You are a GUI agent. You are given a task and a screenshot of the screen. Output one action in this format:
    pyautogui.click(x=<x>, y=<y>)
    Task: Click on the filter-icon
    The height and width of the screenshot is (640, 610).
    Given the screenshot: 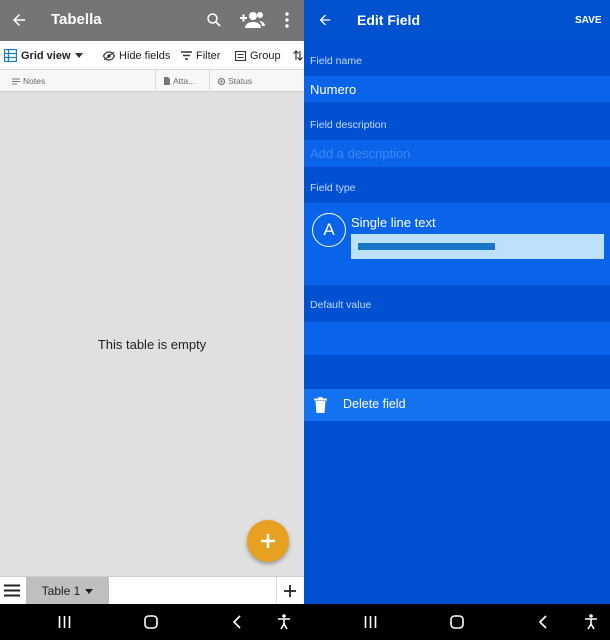 What is the action you would take?
    pyautogui.click(x=186, y=55)
    